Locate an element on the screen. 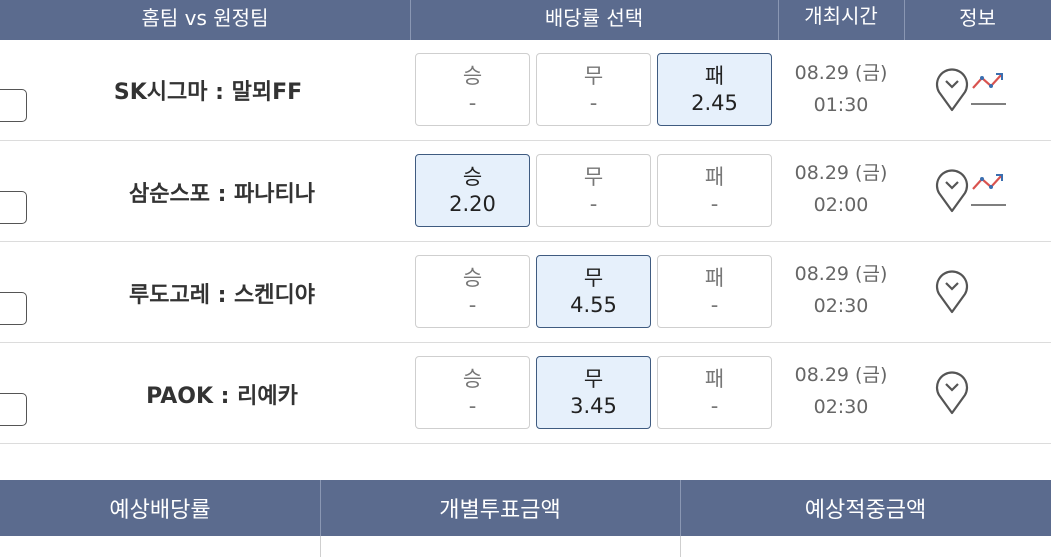 The height and width of the screenshot is (557, 1051). summary-header: 예상배당률 개별투표금액 예상적중금액 is located at coordinates (525, 508).